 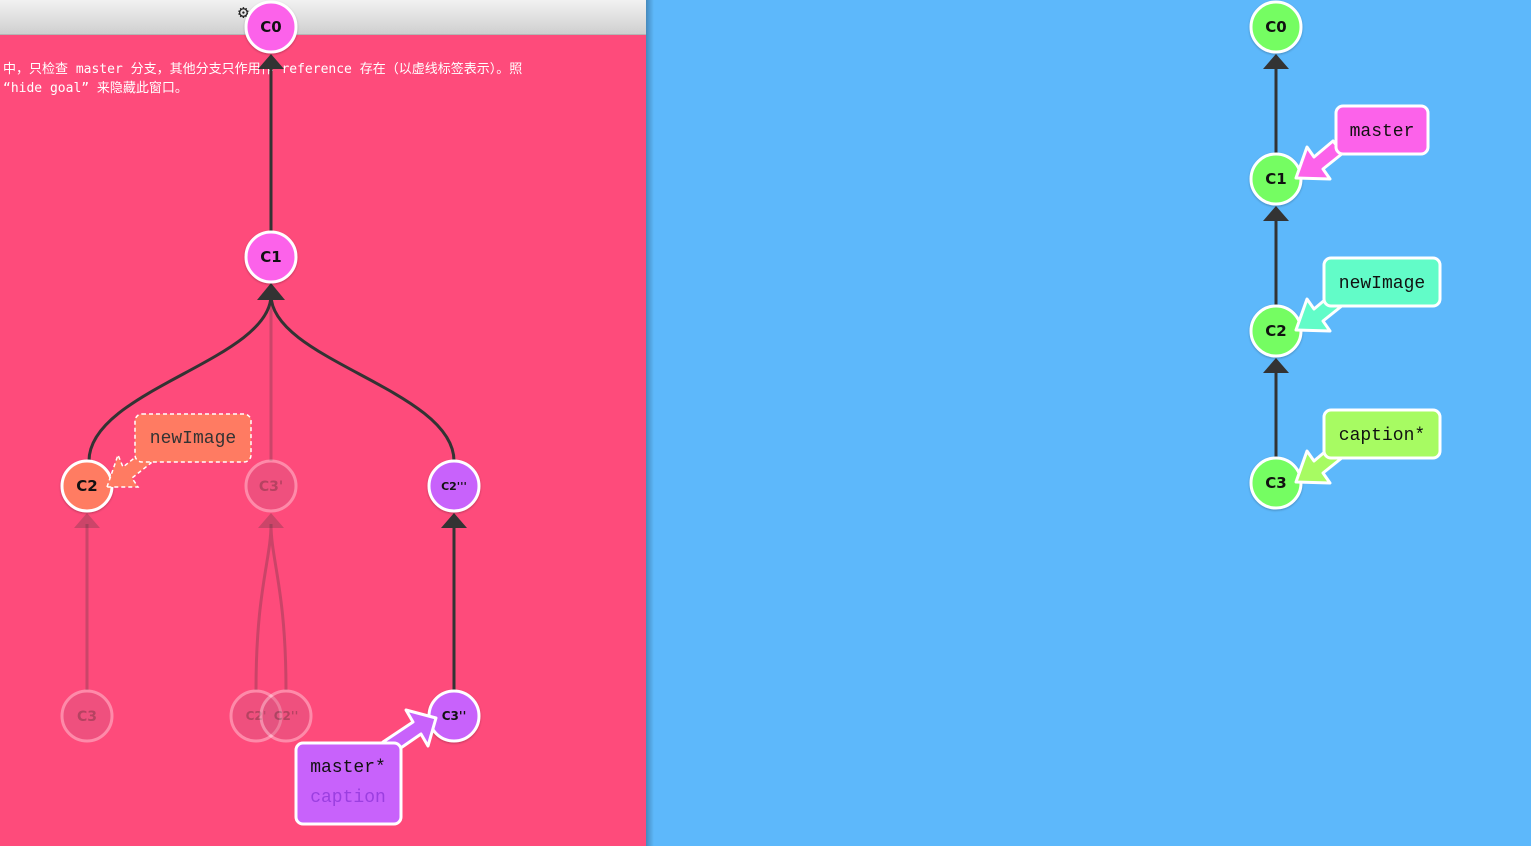 What do you see at coordinates (178, 450) in the screenshot?
I see `branch-newimage: newImage` at bounding box center [178, 450].